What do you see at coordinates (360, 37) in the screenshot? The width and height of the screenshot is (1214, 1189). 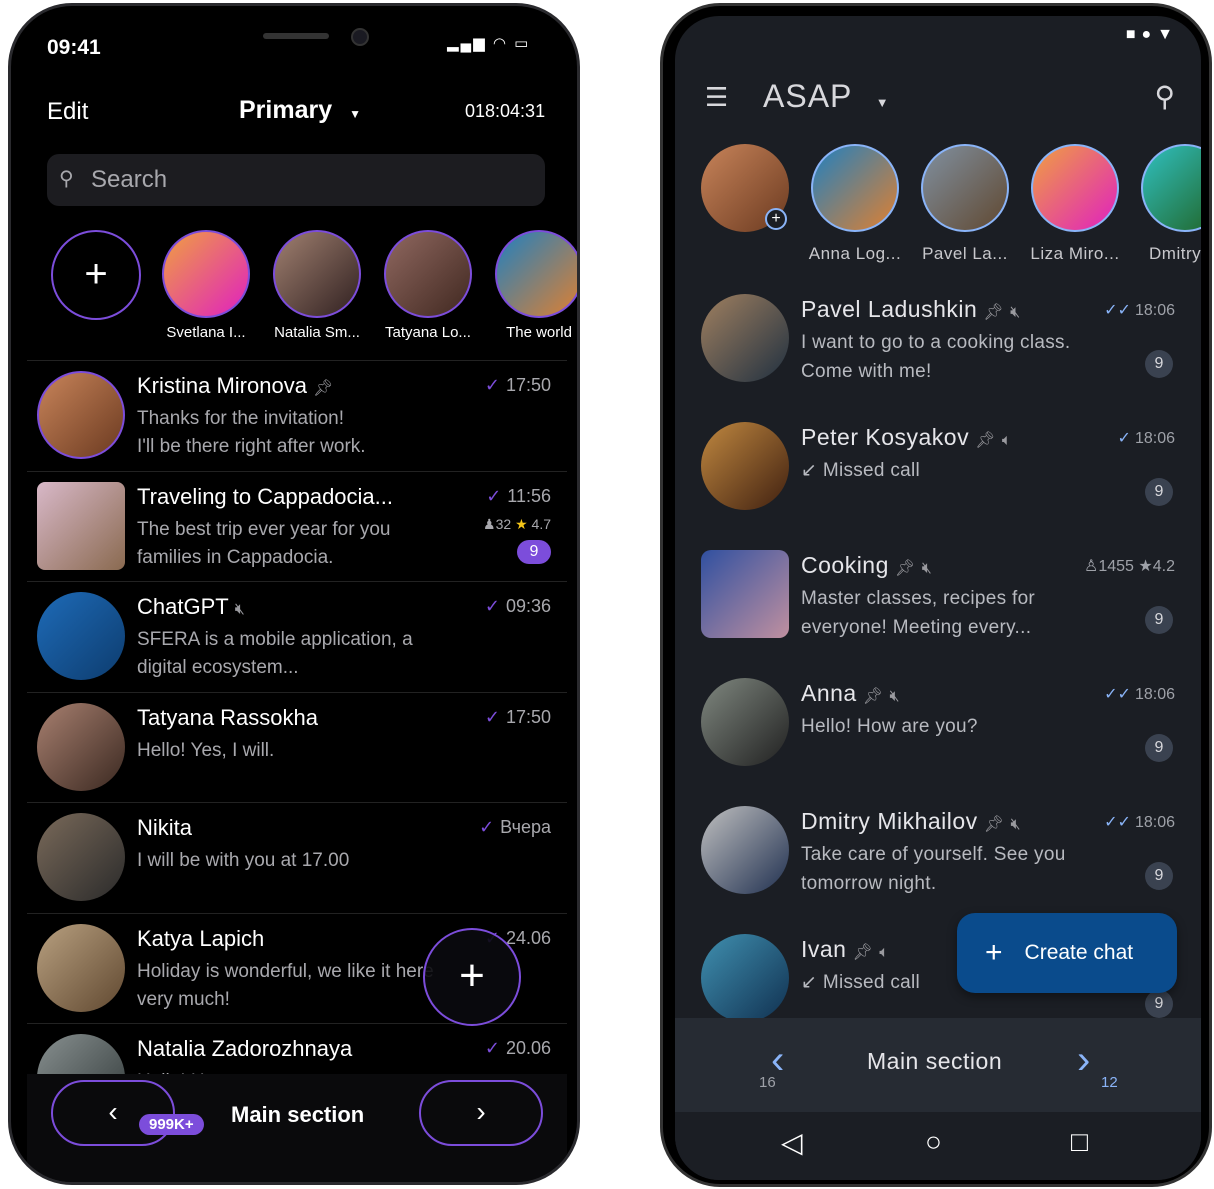 I see `camera` at bounding box center [360, 37].